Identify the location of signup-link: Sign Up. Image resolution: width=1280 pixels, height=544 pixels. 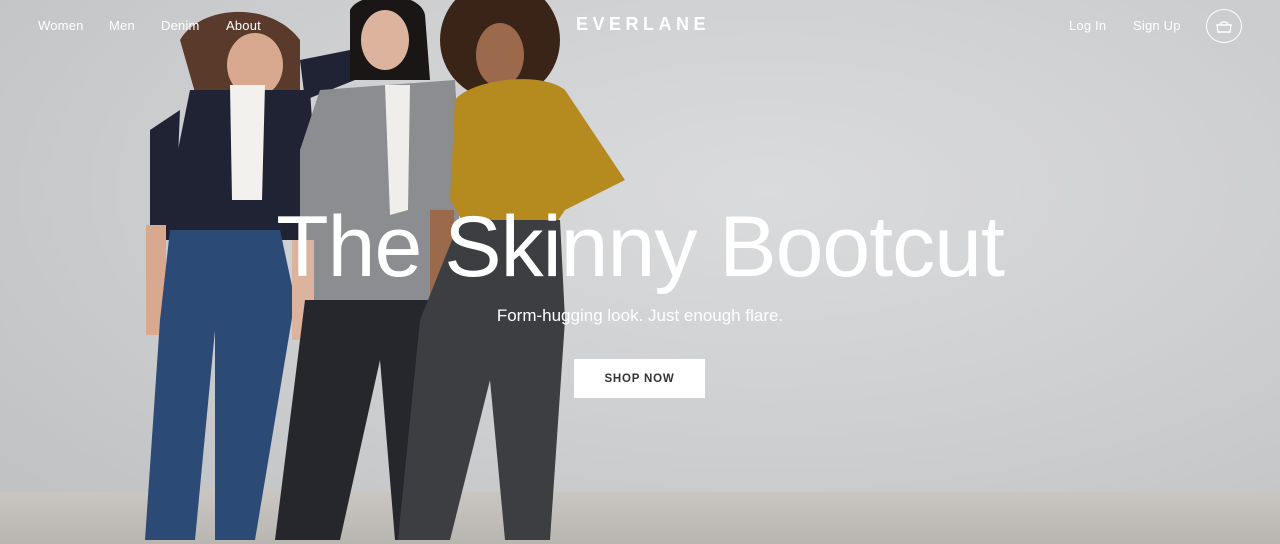
(1157, 25).